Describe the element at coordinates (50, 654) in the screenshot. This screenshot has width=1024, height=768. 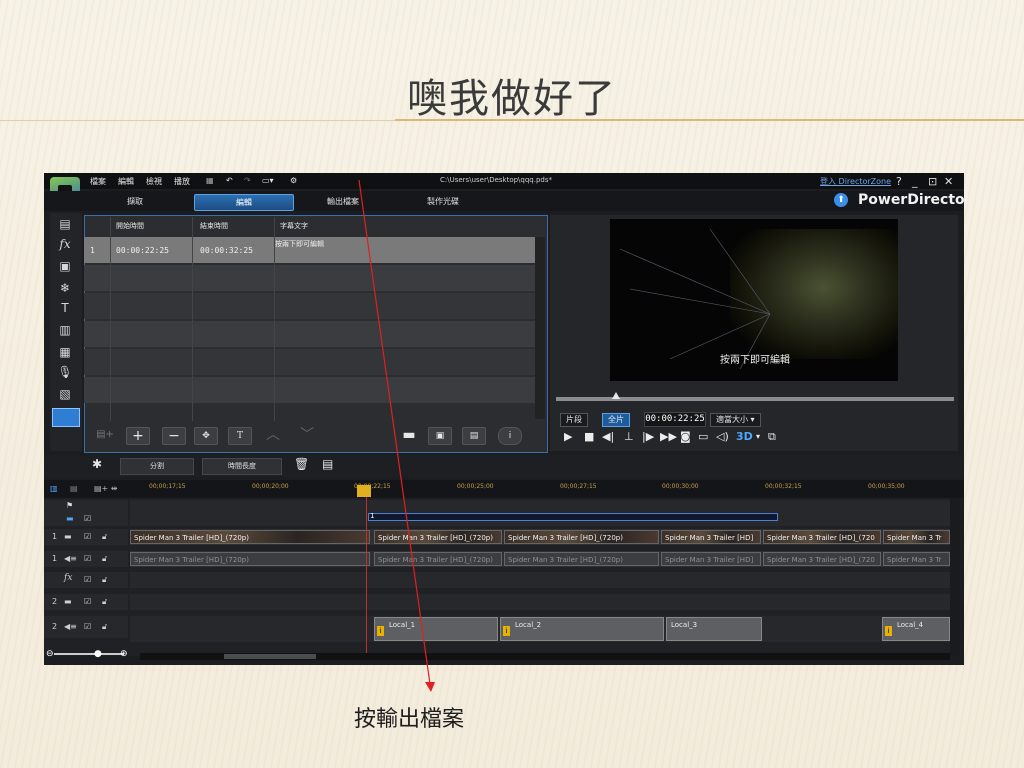
I see `zoom-out-icon: ⊖` at that location.